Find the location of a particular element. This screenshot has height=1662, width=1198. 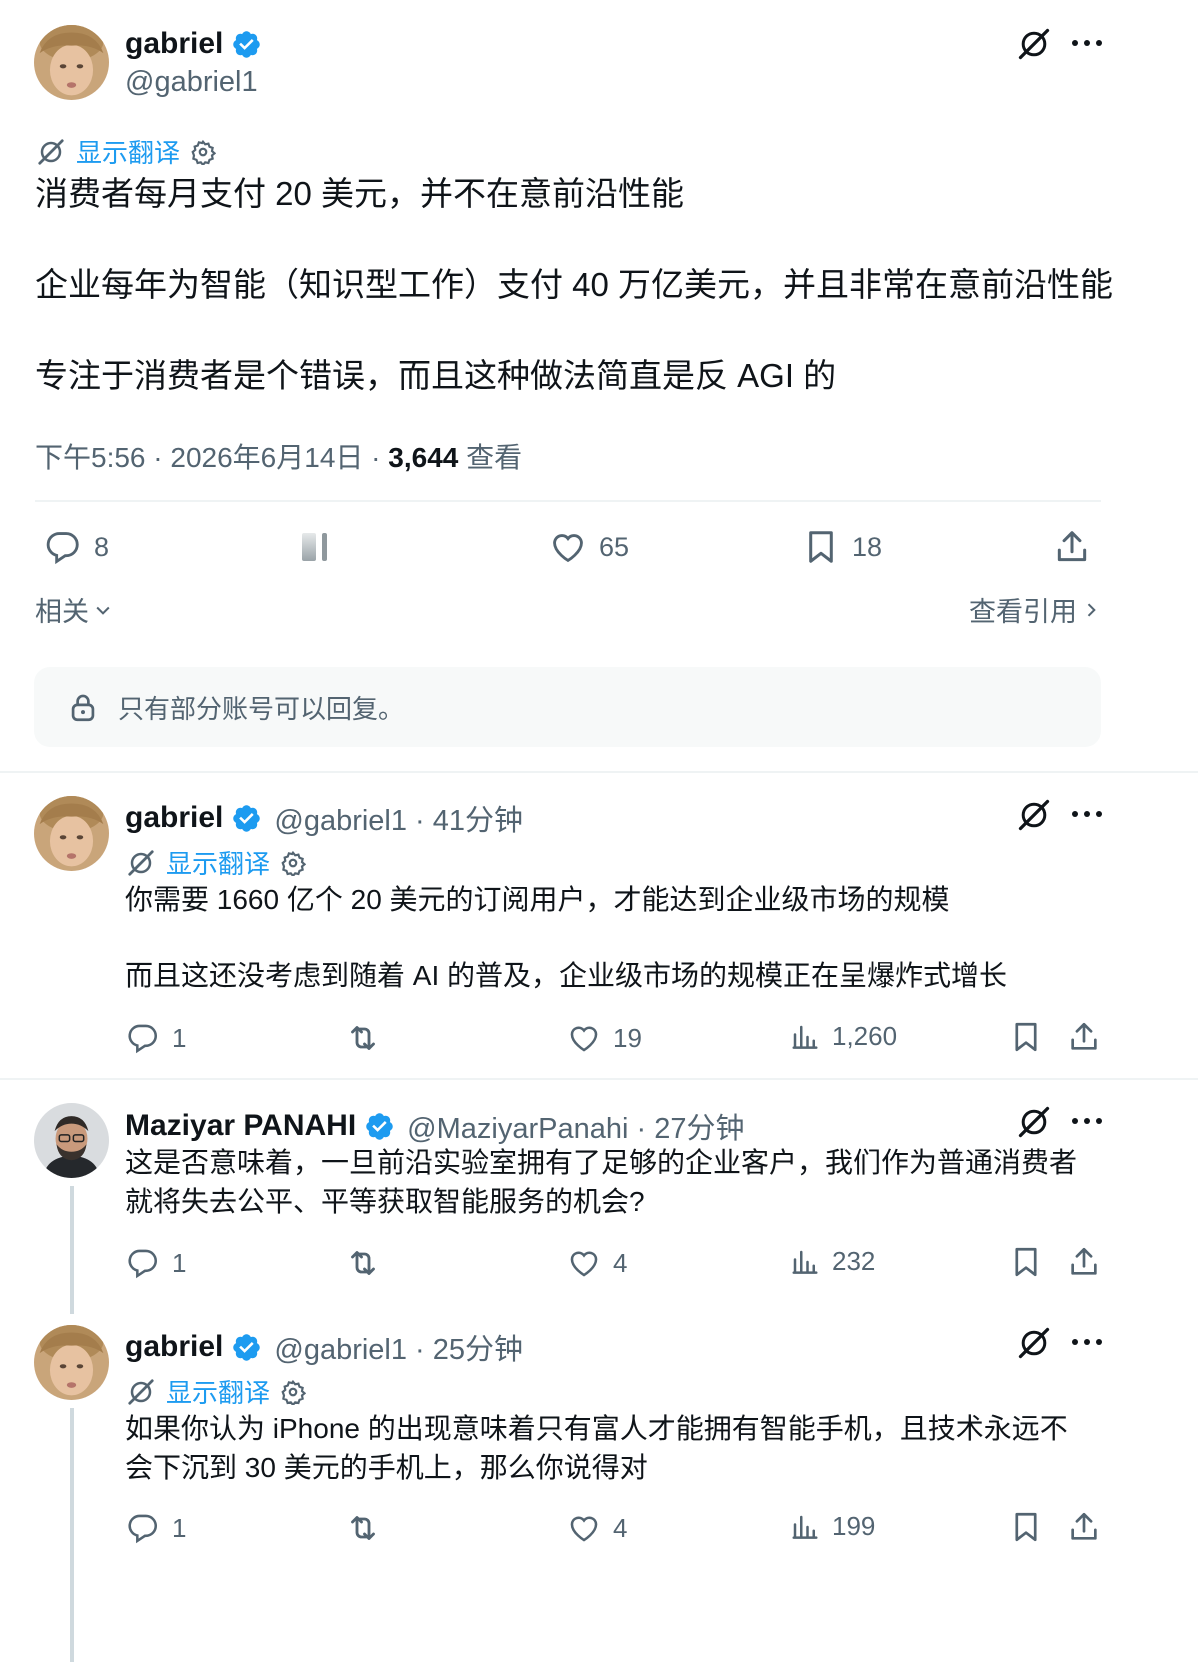

author-handle: @gabriel1 is located at coordinates (191, 82).